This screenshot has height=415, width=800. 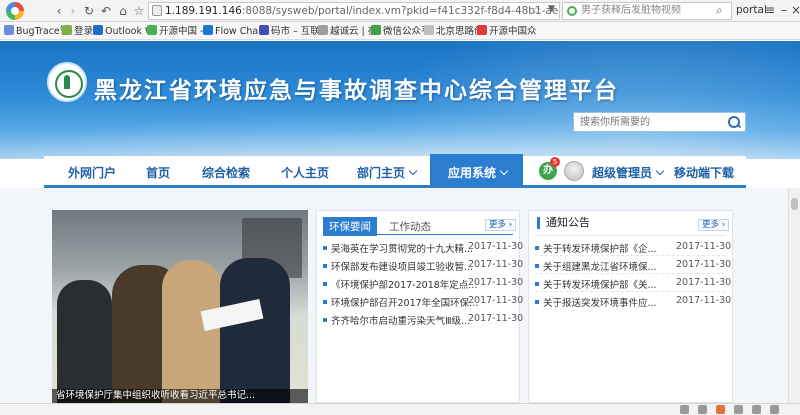 What do you see at coordinates (454, 31) in the screenshot?
I see `bookmark-item: 北京思路创` at bounding box center [454, 31].